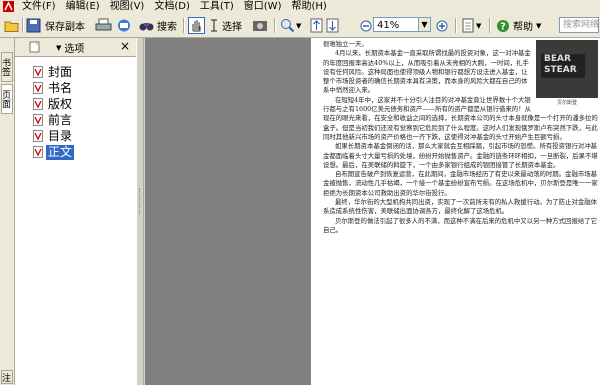  What do you see at coordinates (563, 66) in the screenshot?
I see `photo-sign-text: BEAR STEAR` at bounding box center [563, 66].